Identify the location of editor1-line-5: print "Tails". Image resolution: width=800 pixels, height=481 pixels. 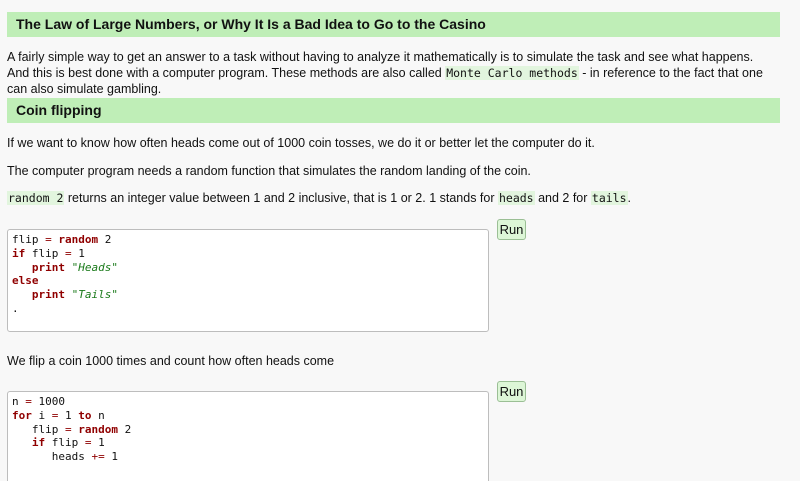
(248, 295).